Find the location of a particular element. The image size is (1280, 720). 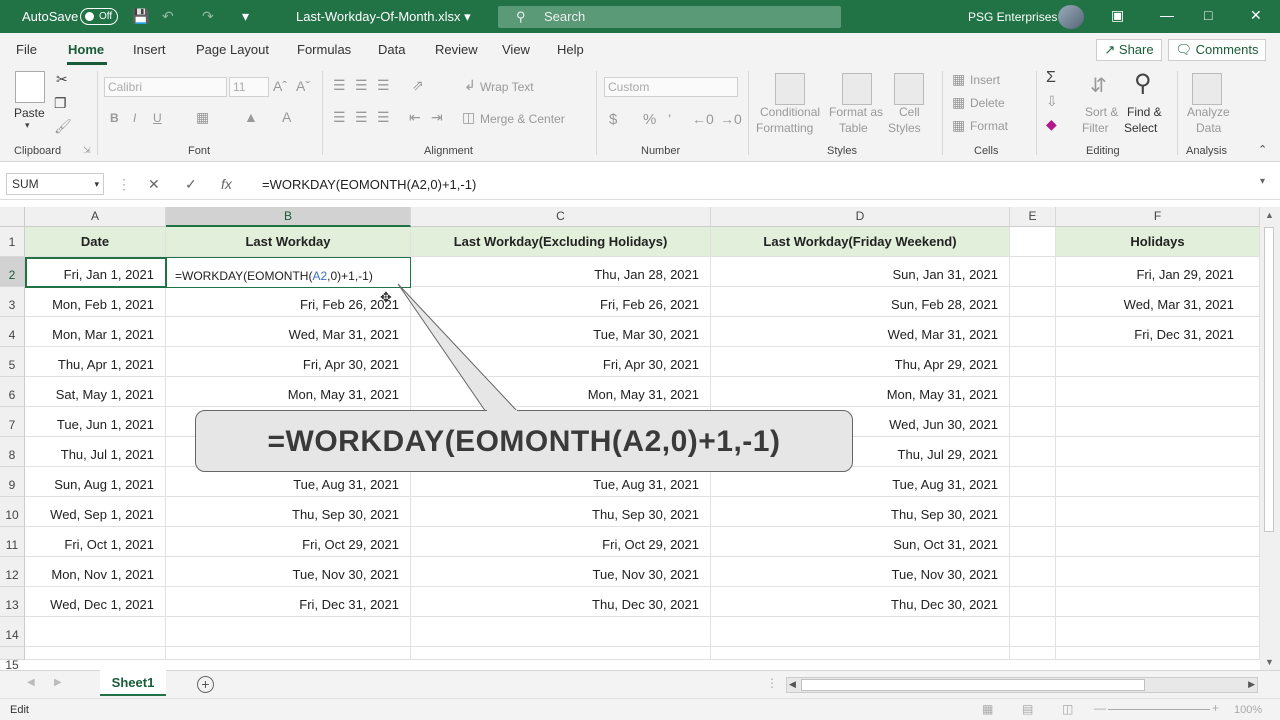

cell-f5 is located at coordinates (1158, 362).